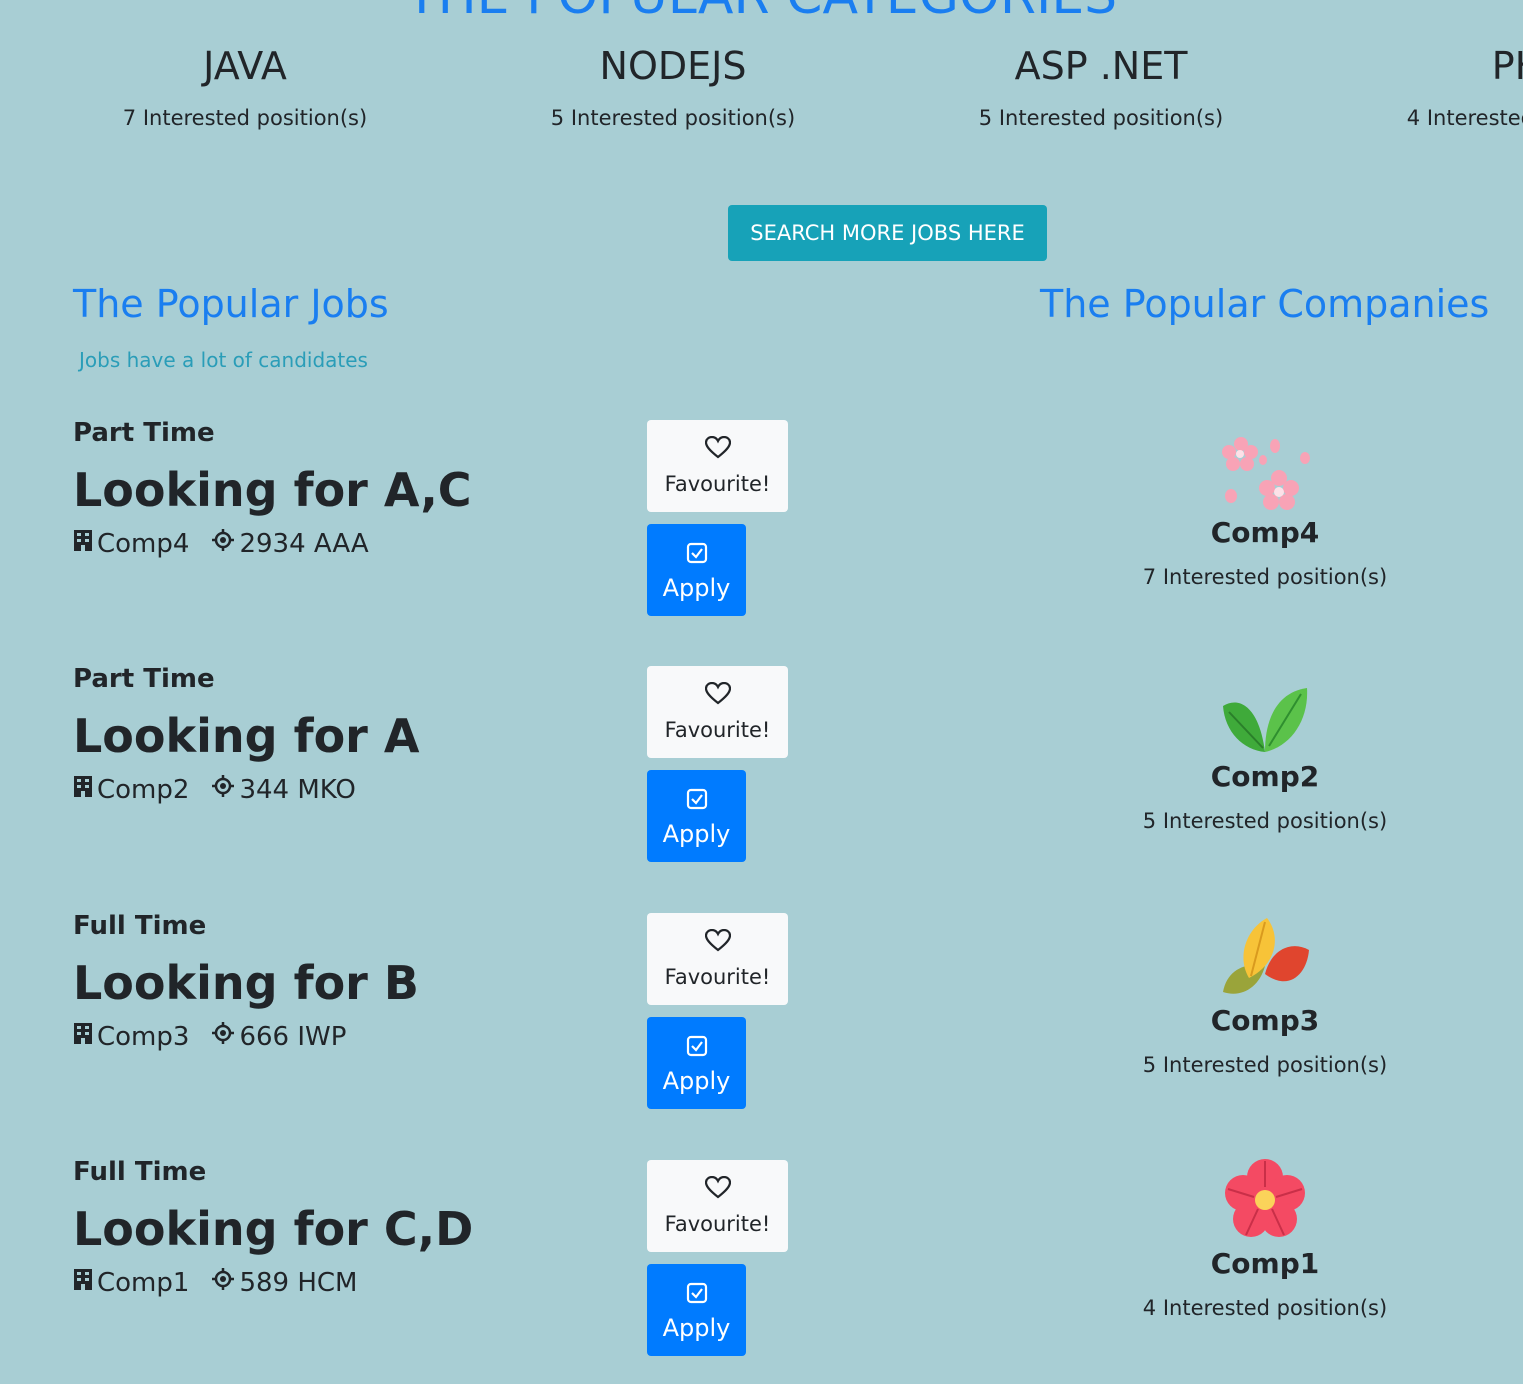  I want to click on green-leaves-icon, so click(1265, 711).